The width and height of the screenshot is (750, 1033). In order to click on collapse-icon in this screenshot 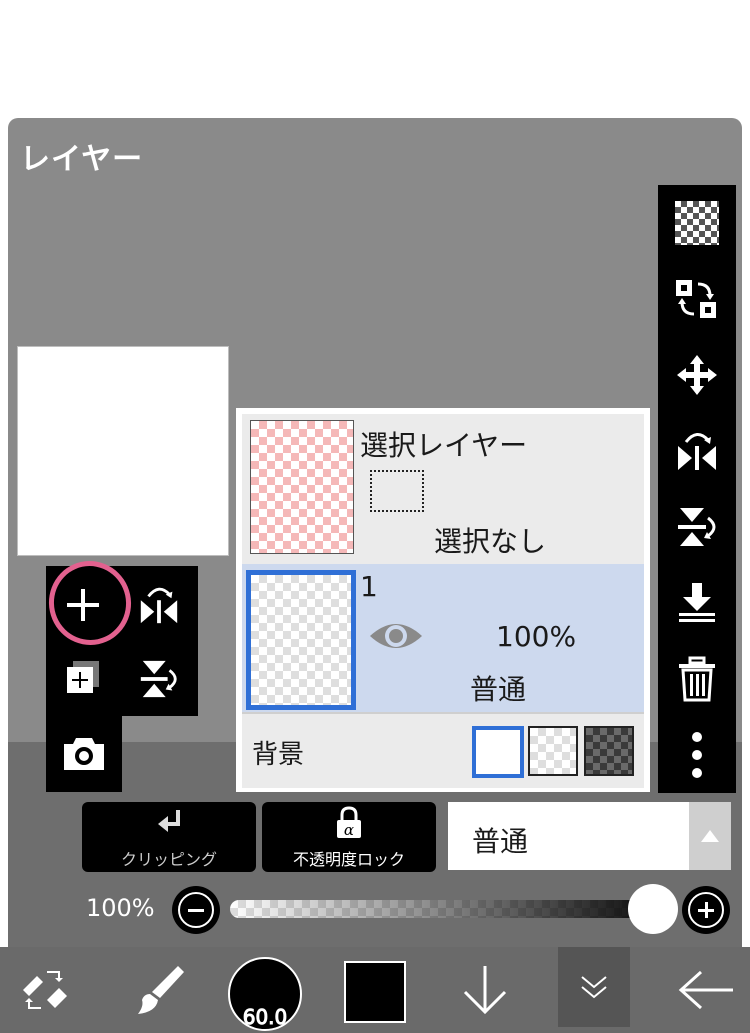, I will do `click(594, 987)`.